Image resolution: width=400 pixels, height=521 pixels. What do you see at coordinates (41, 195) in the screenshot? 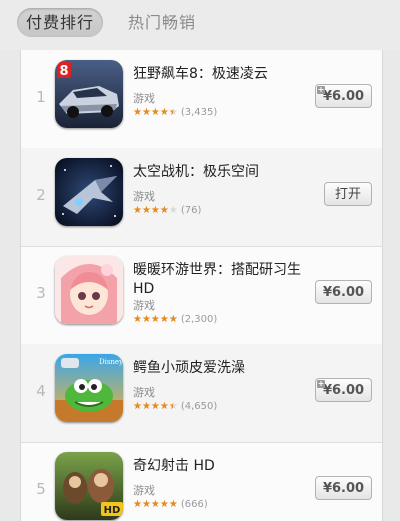
I see `rank-number: 2` at bounding box center [41, 195].